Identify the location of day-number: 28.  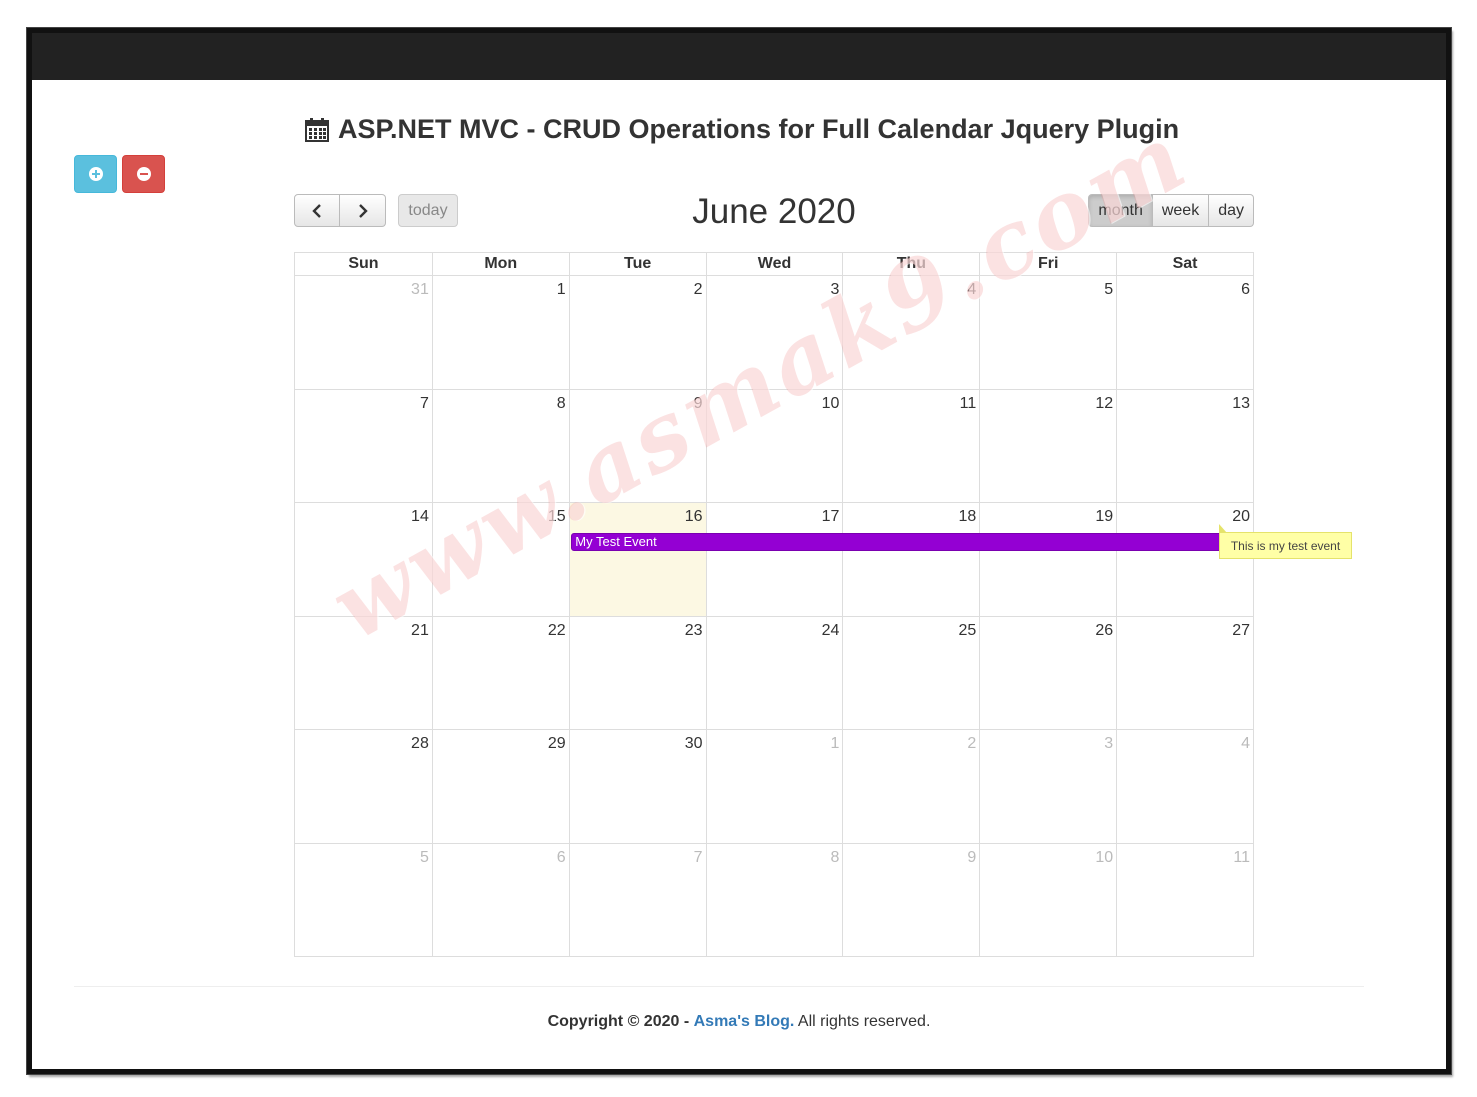
(420, 743).